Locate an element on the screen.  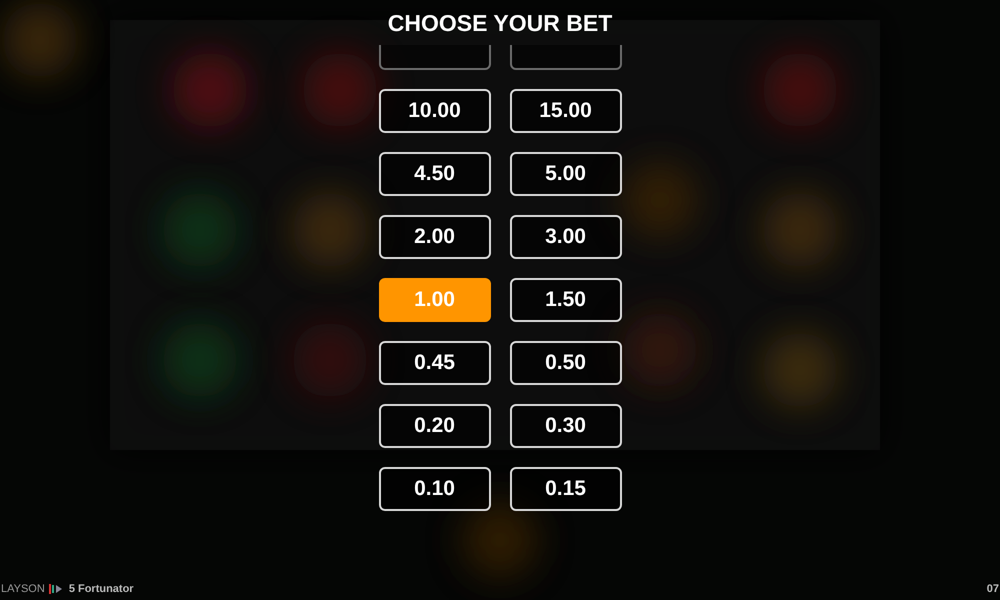
bet-button: 10.00 is located at coordinates (434, 111).